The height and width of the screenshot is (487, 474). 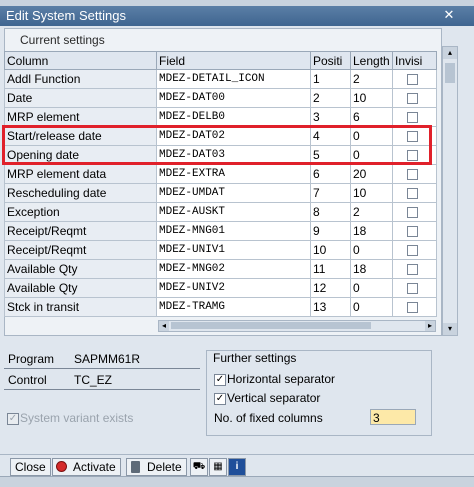 What do you see at coordinates (330, 212) in the screenshot?
I see `cell-position: 8` at bounding box center [330, 212].